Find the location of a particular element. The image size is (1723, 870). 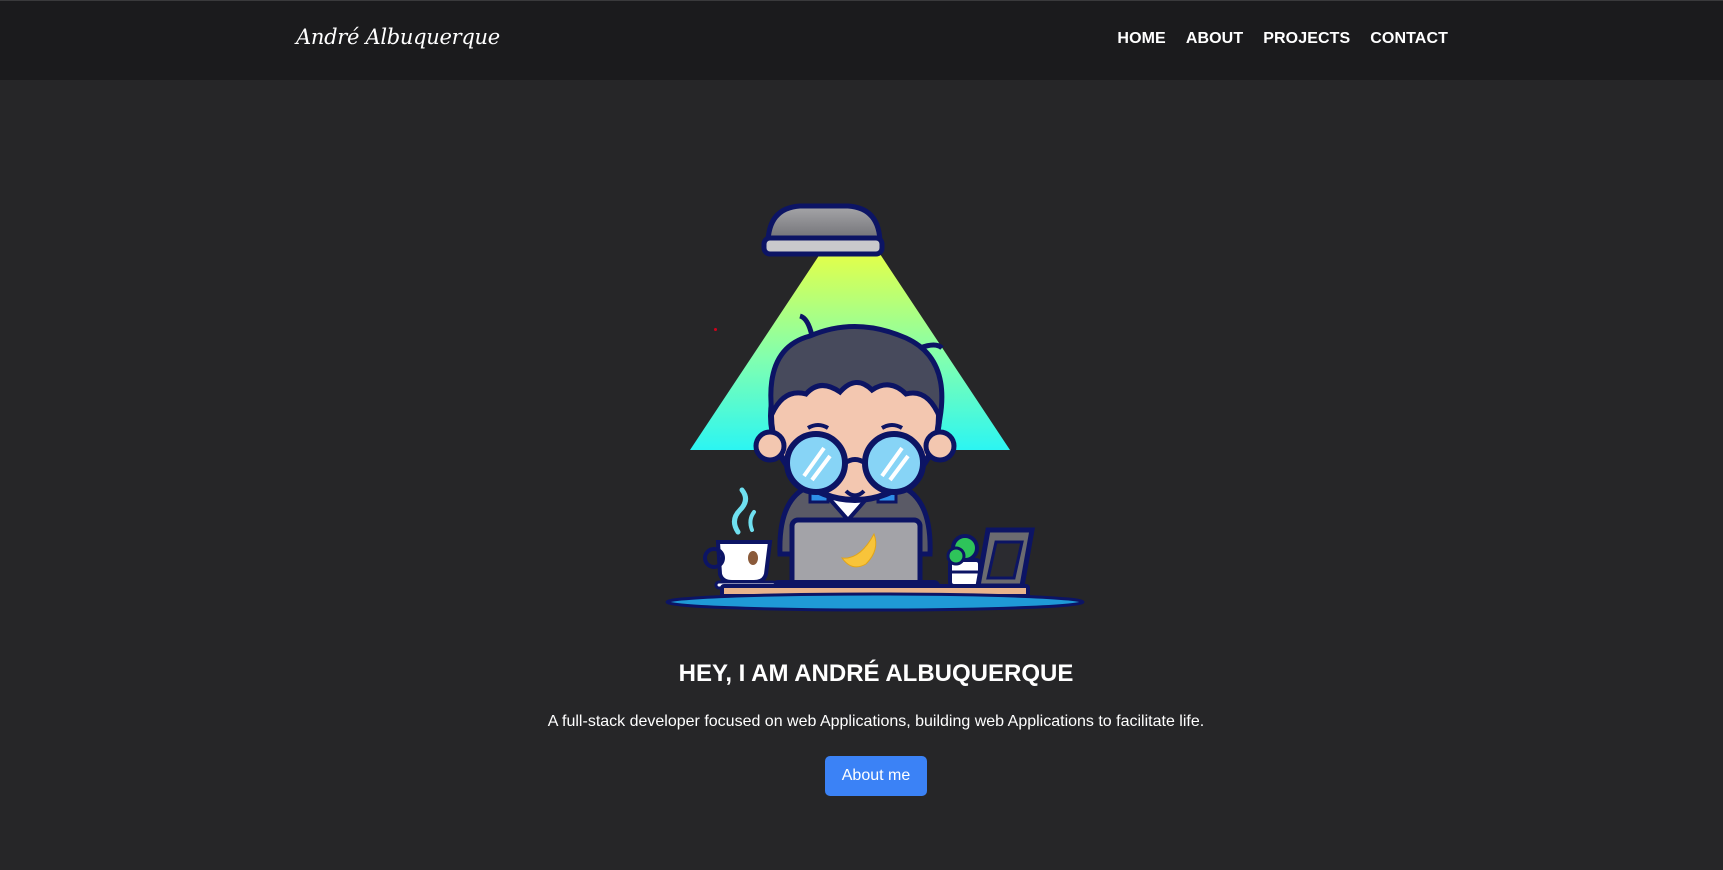

brand-logo: André Albuquerque is located at coordinates (398, 37).